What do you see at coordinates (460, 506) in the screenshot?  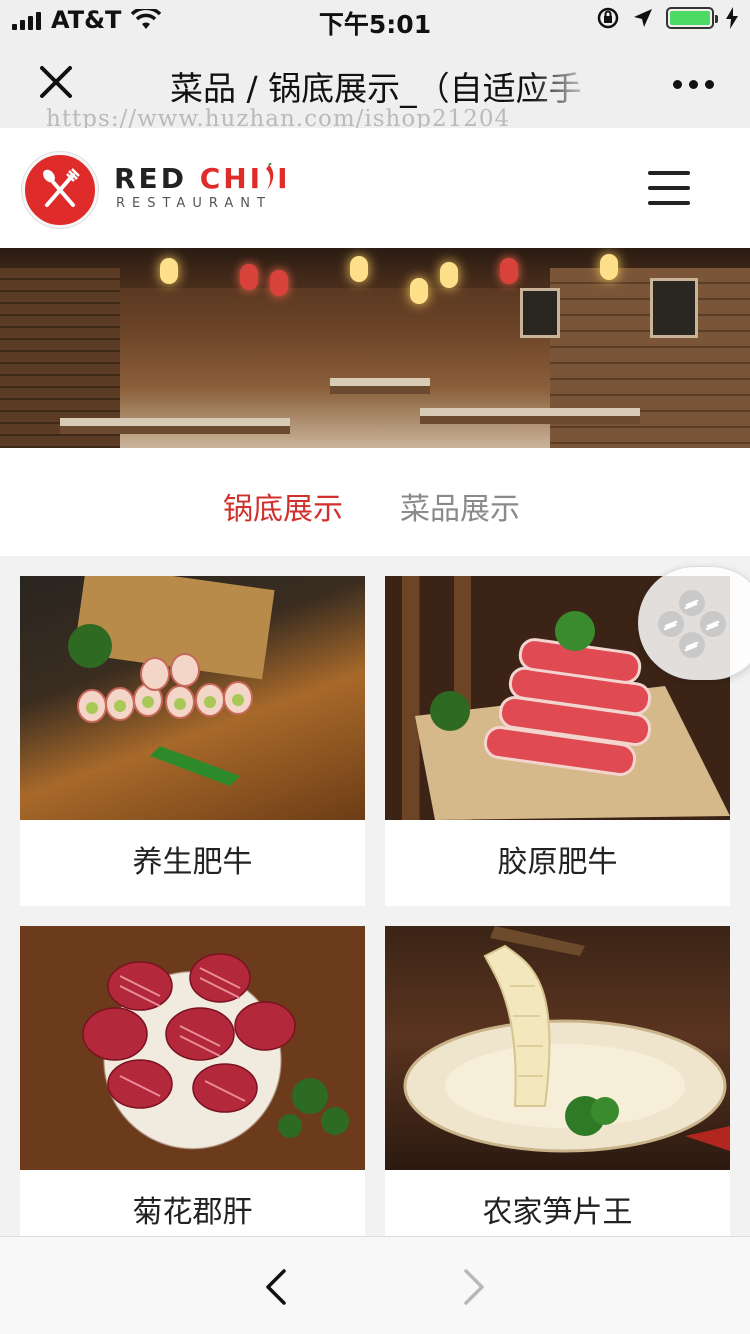 I see `tab-dishes: 菜品展示` at bounding box center [460, 506].